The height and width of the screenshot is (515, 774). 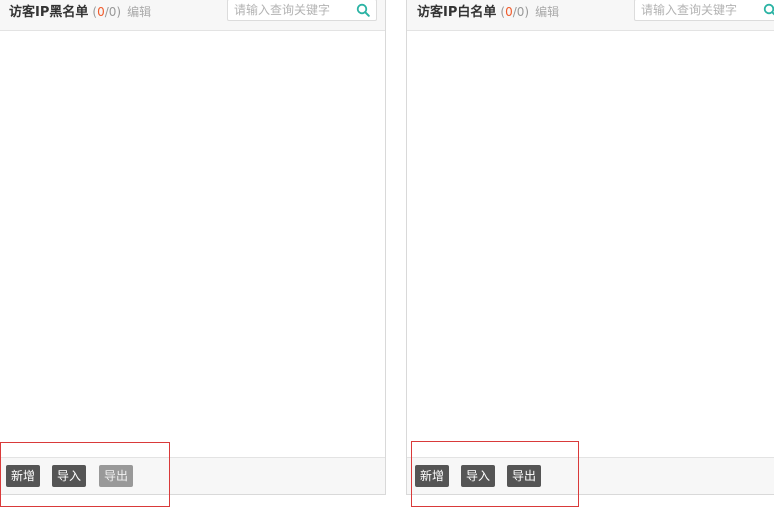 I want to click on blacklist-import-button: 导入, so click(x=69, y=476).